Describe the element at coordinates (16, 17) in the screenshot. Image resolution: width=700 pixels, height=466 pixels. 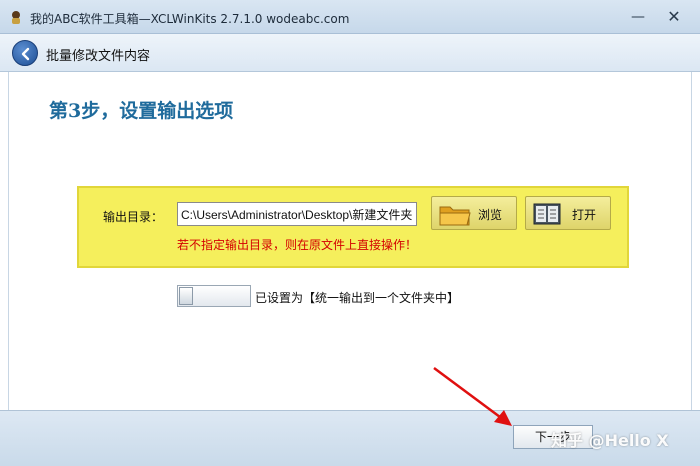
I see `app-logo-icon` at that location.